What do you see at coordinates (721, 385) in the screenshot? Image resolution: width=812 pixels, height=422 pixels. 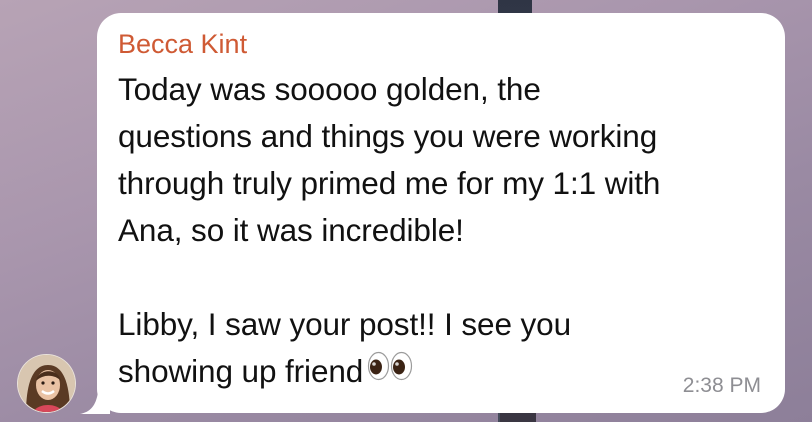 I see `message-timestamp: 2:38 PM` at bounding box center [721, 385].